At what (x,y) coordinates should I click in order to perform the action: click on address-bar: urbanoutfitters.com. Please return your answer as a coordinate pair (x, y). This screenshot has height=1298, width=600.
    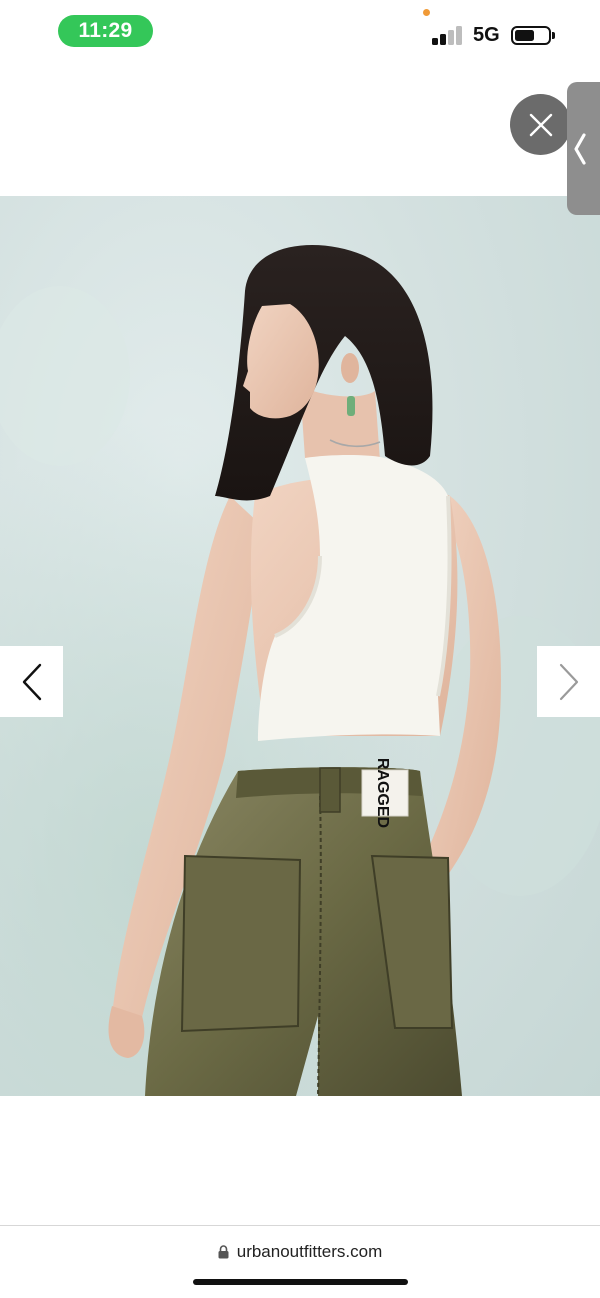
    Looking at the image, I should click on (300, 1252).